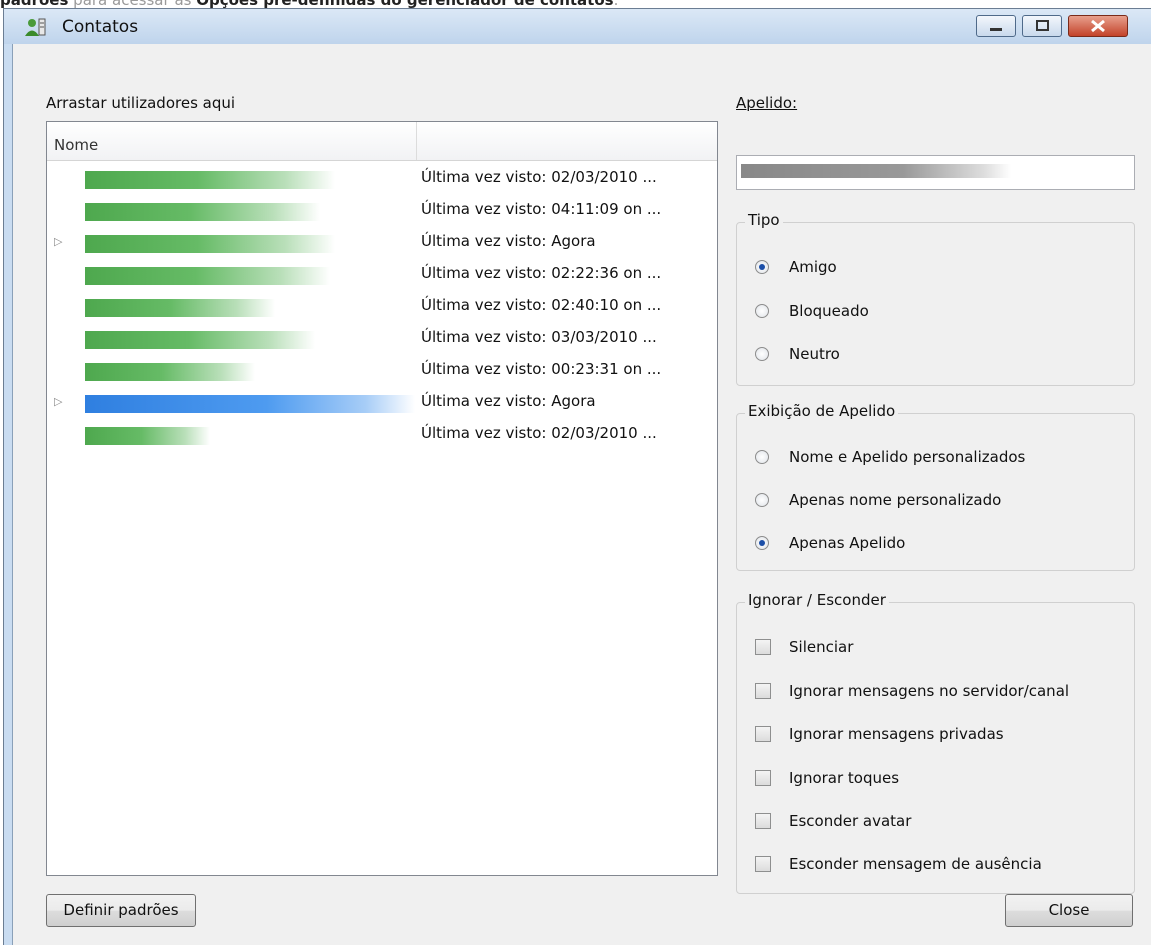 The height and width of the screenshot is (945, 1151). What do you see at coordinates (850, 821) in the screenshot?
I see `checkbox-label: Esconder avatar` at bounding box center [850, 821].